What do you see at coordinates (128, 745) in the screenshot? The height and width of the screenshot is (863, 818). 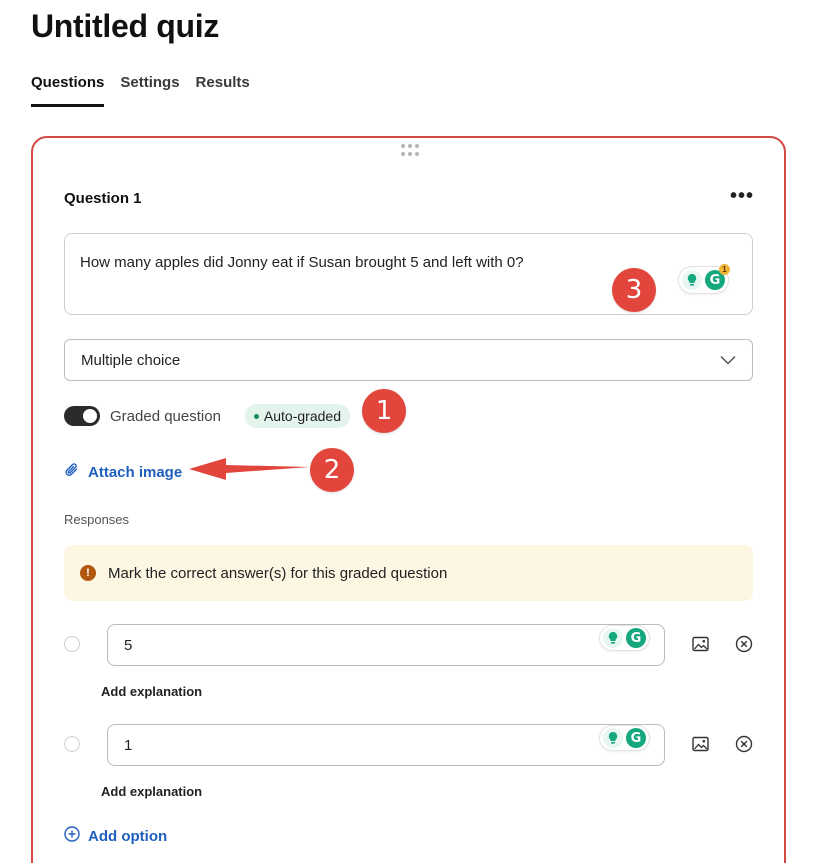 I see `option-value: 1` at bounding box center [128, 745].